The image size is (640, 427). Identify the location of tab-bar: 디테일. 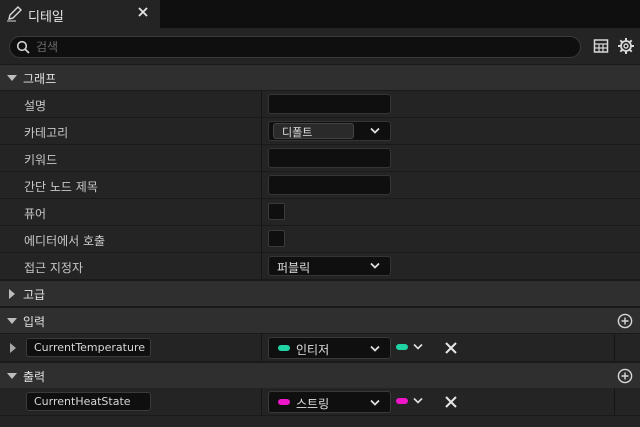
(320, 14).